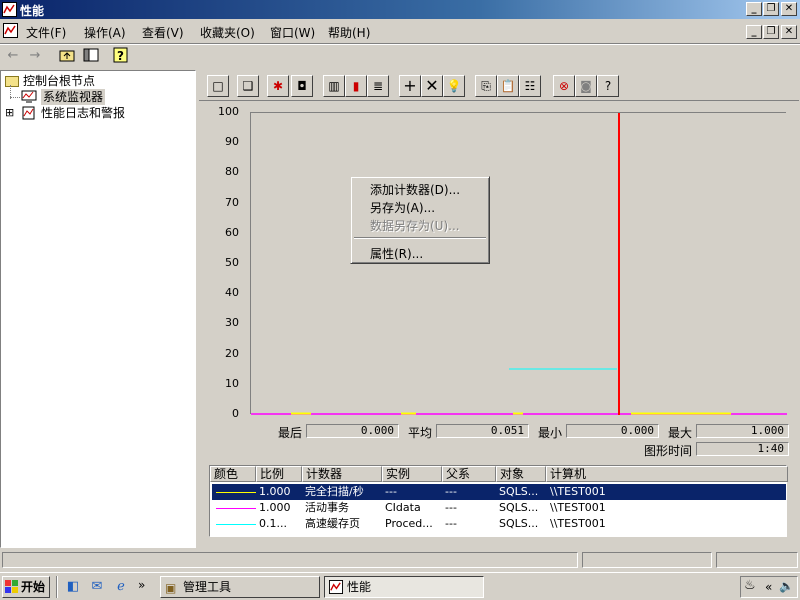 The width and height of the screenshot is (800, 600). Describe the element at coordinates (218, 86) in the screenshot. I see `new-counter-set-button: □` at that location.